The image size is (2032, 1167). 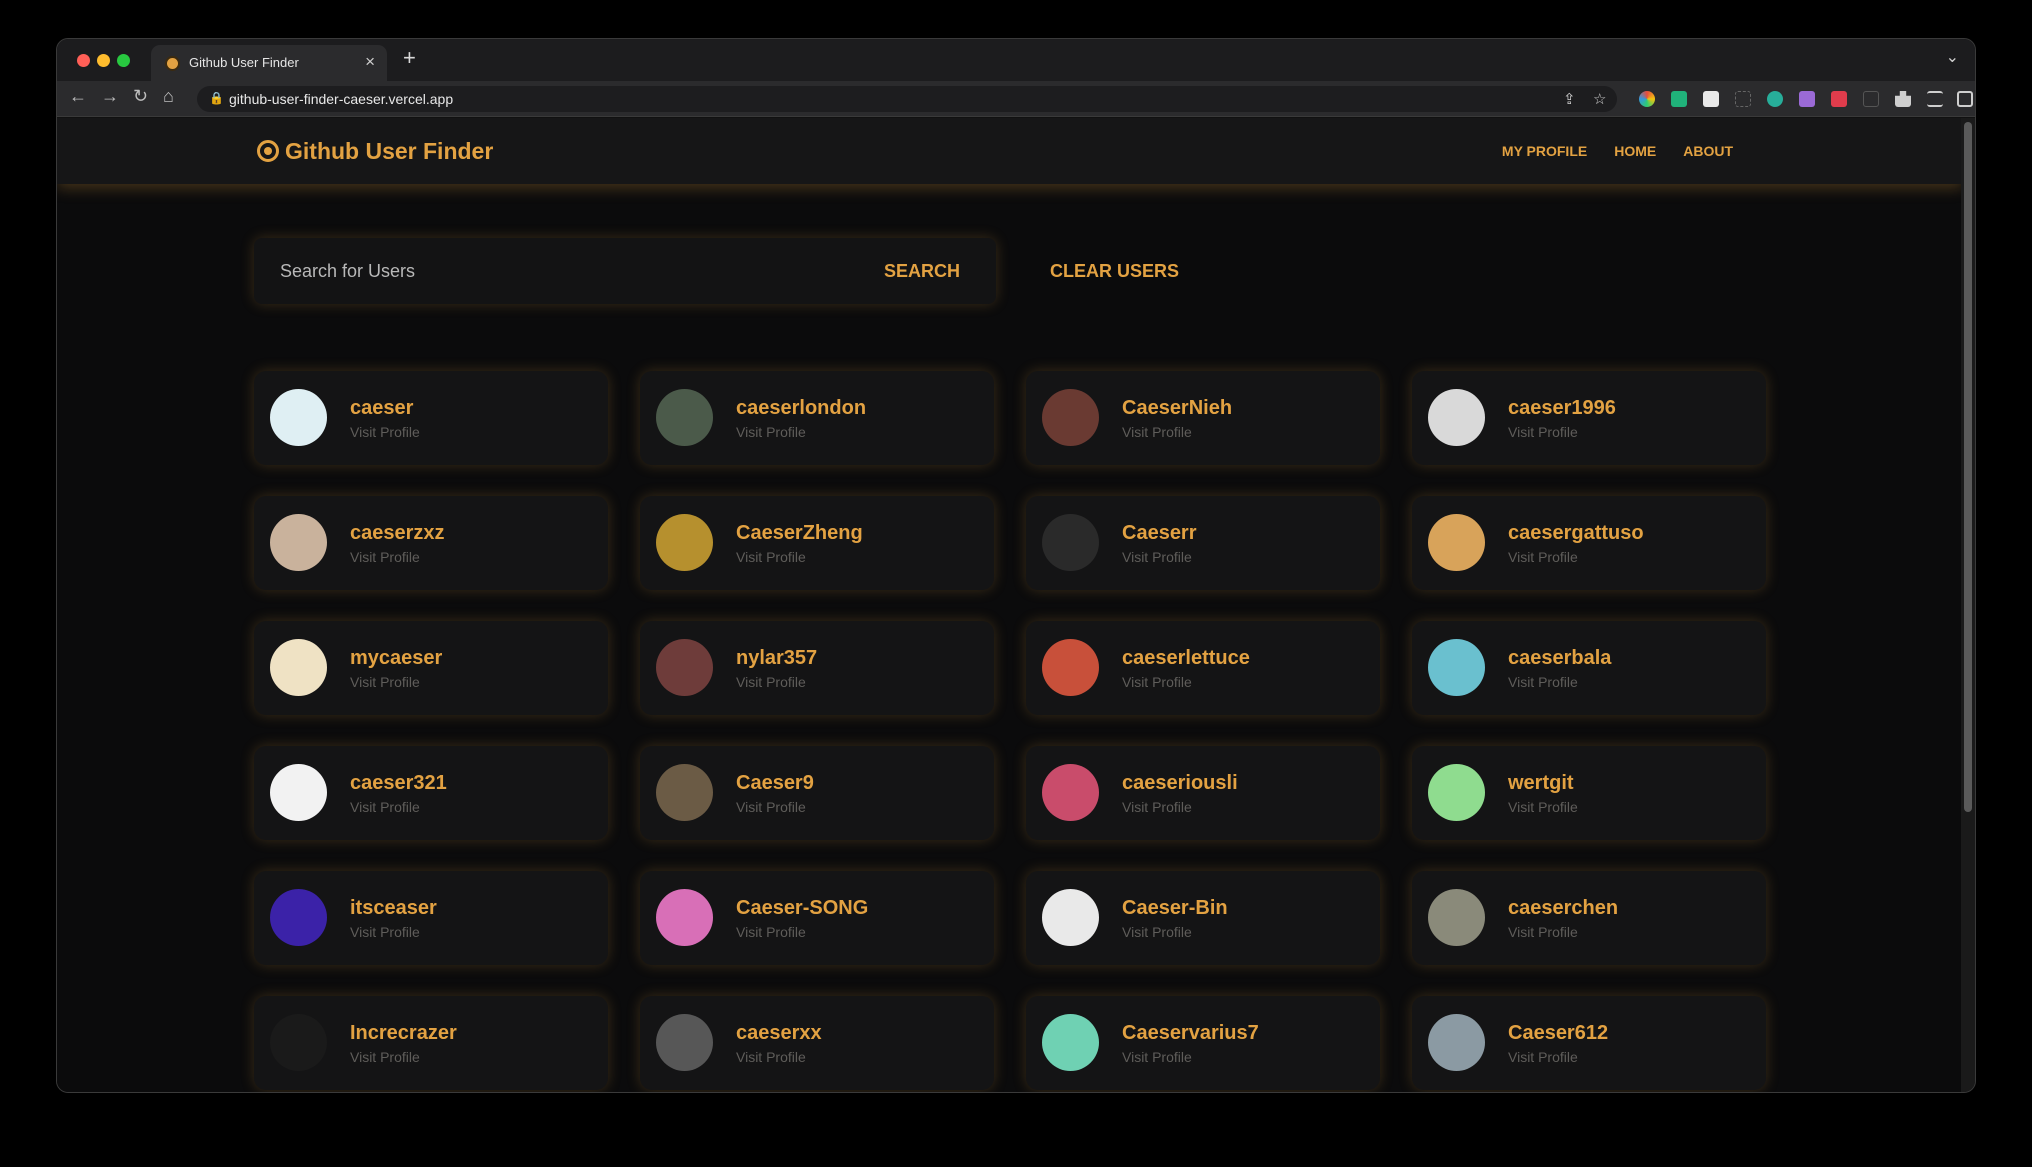 What do you see at coordinates (431, 543) in the screenshot?
I see `user-card: caeserzxz Visit Profile` at bounding box center [431, 543].